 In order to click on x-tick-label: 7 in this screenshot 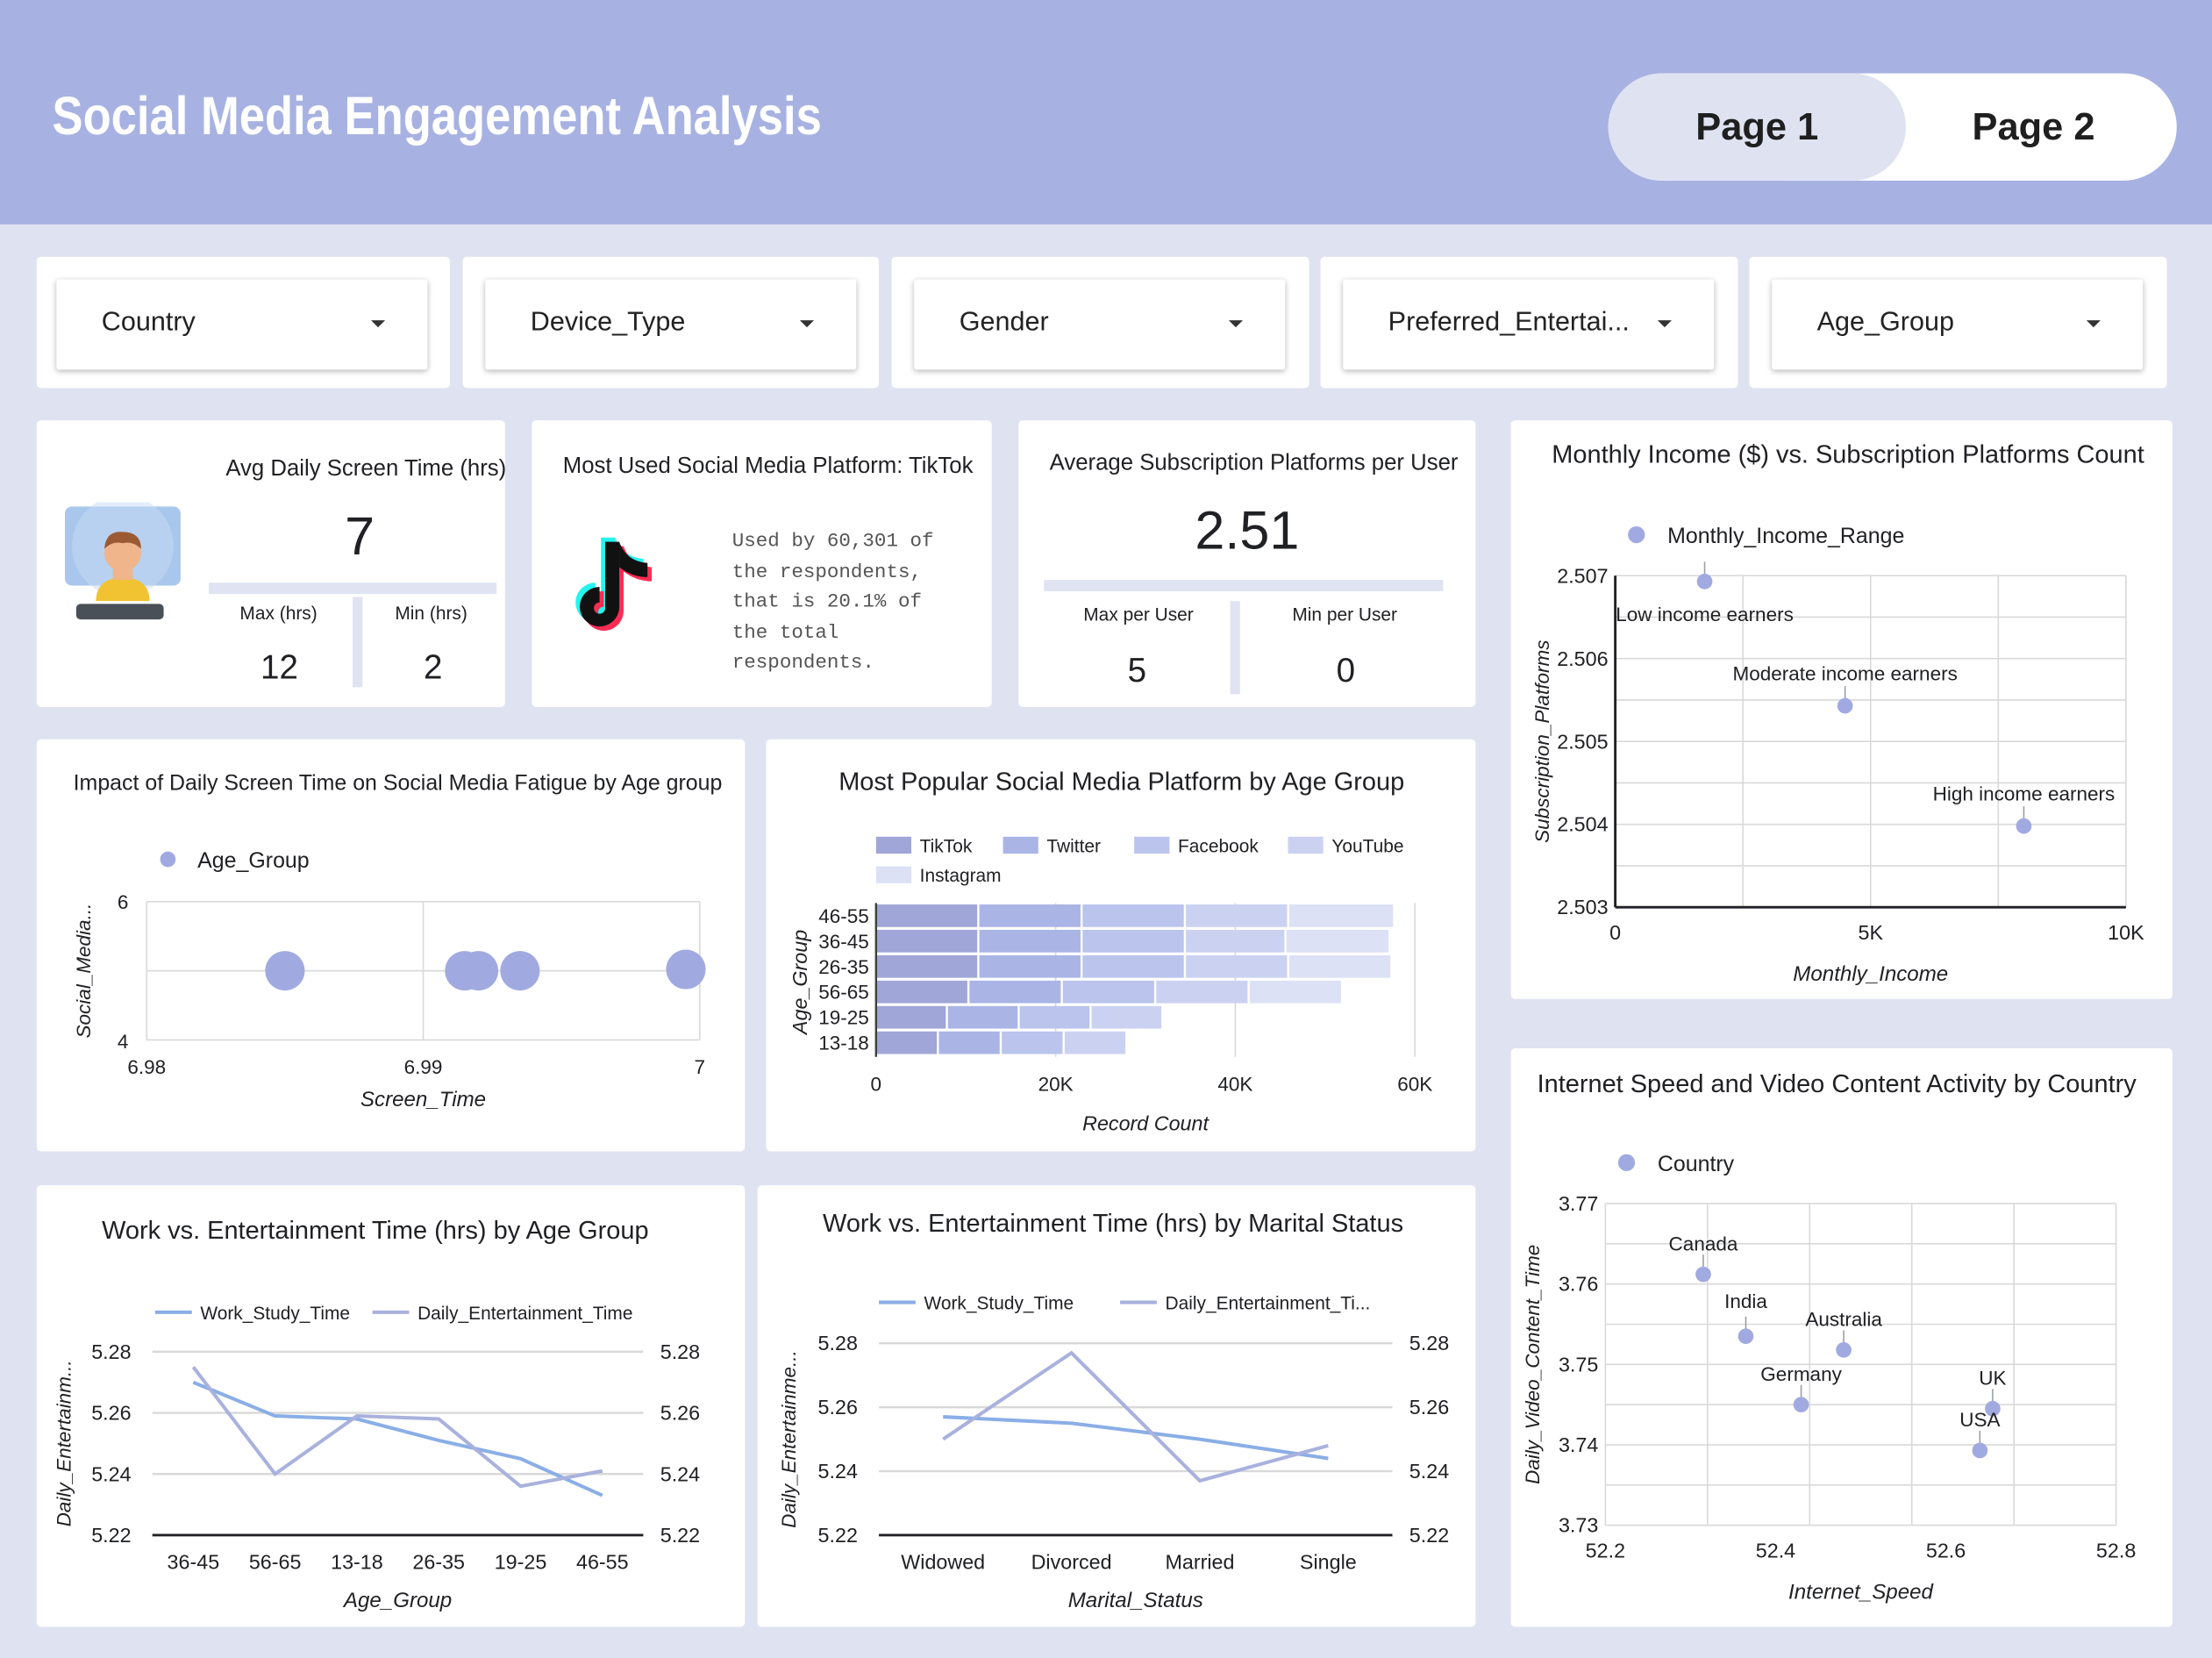, I will do `click(700, 1067)`.